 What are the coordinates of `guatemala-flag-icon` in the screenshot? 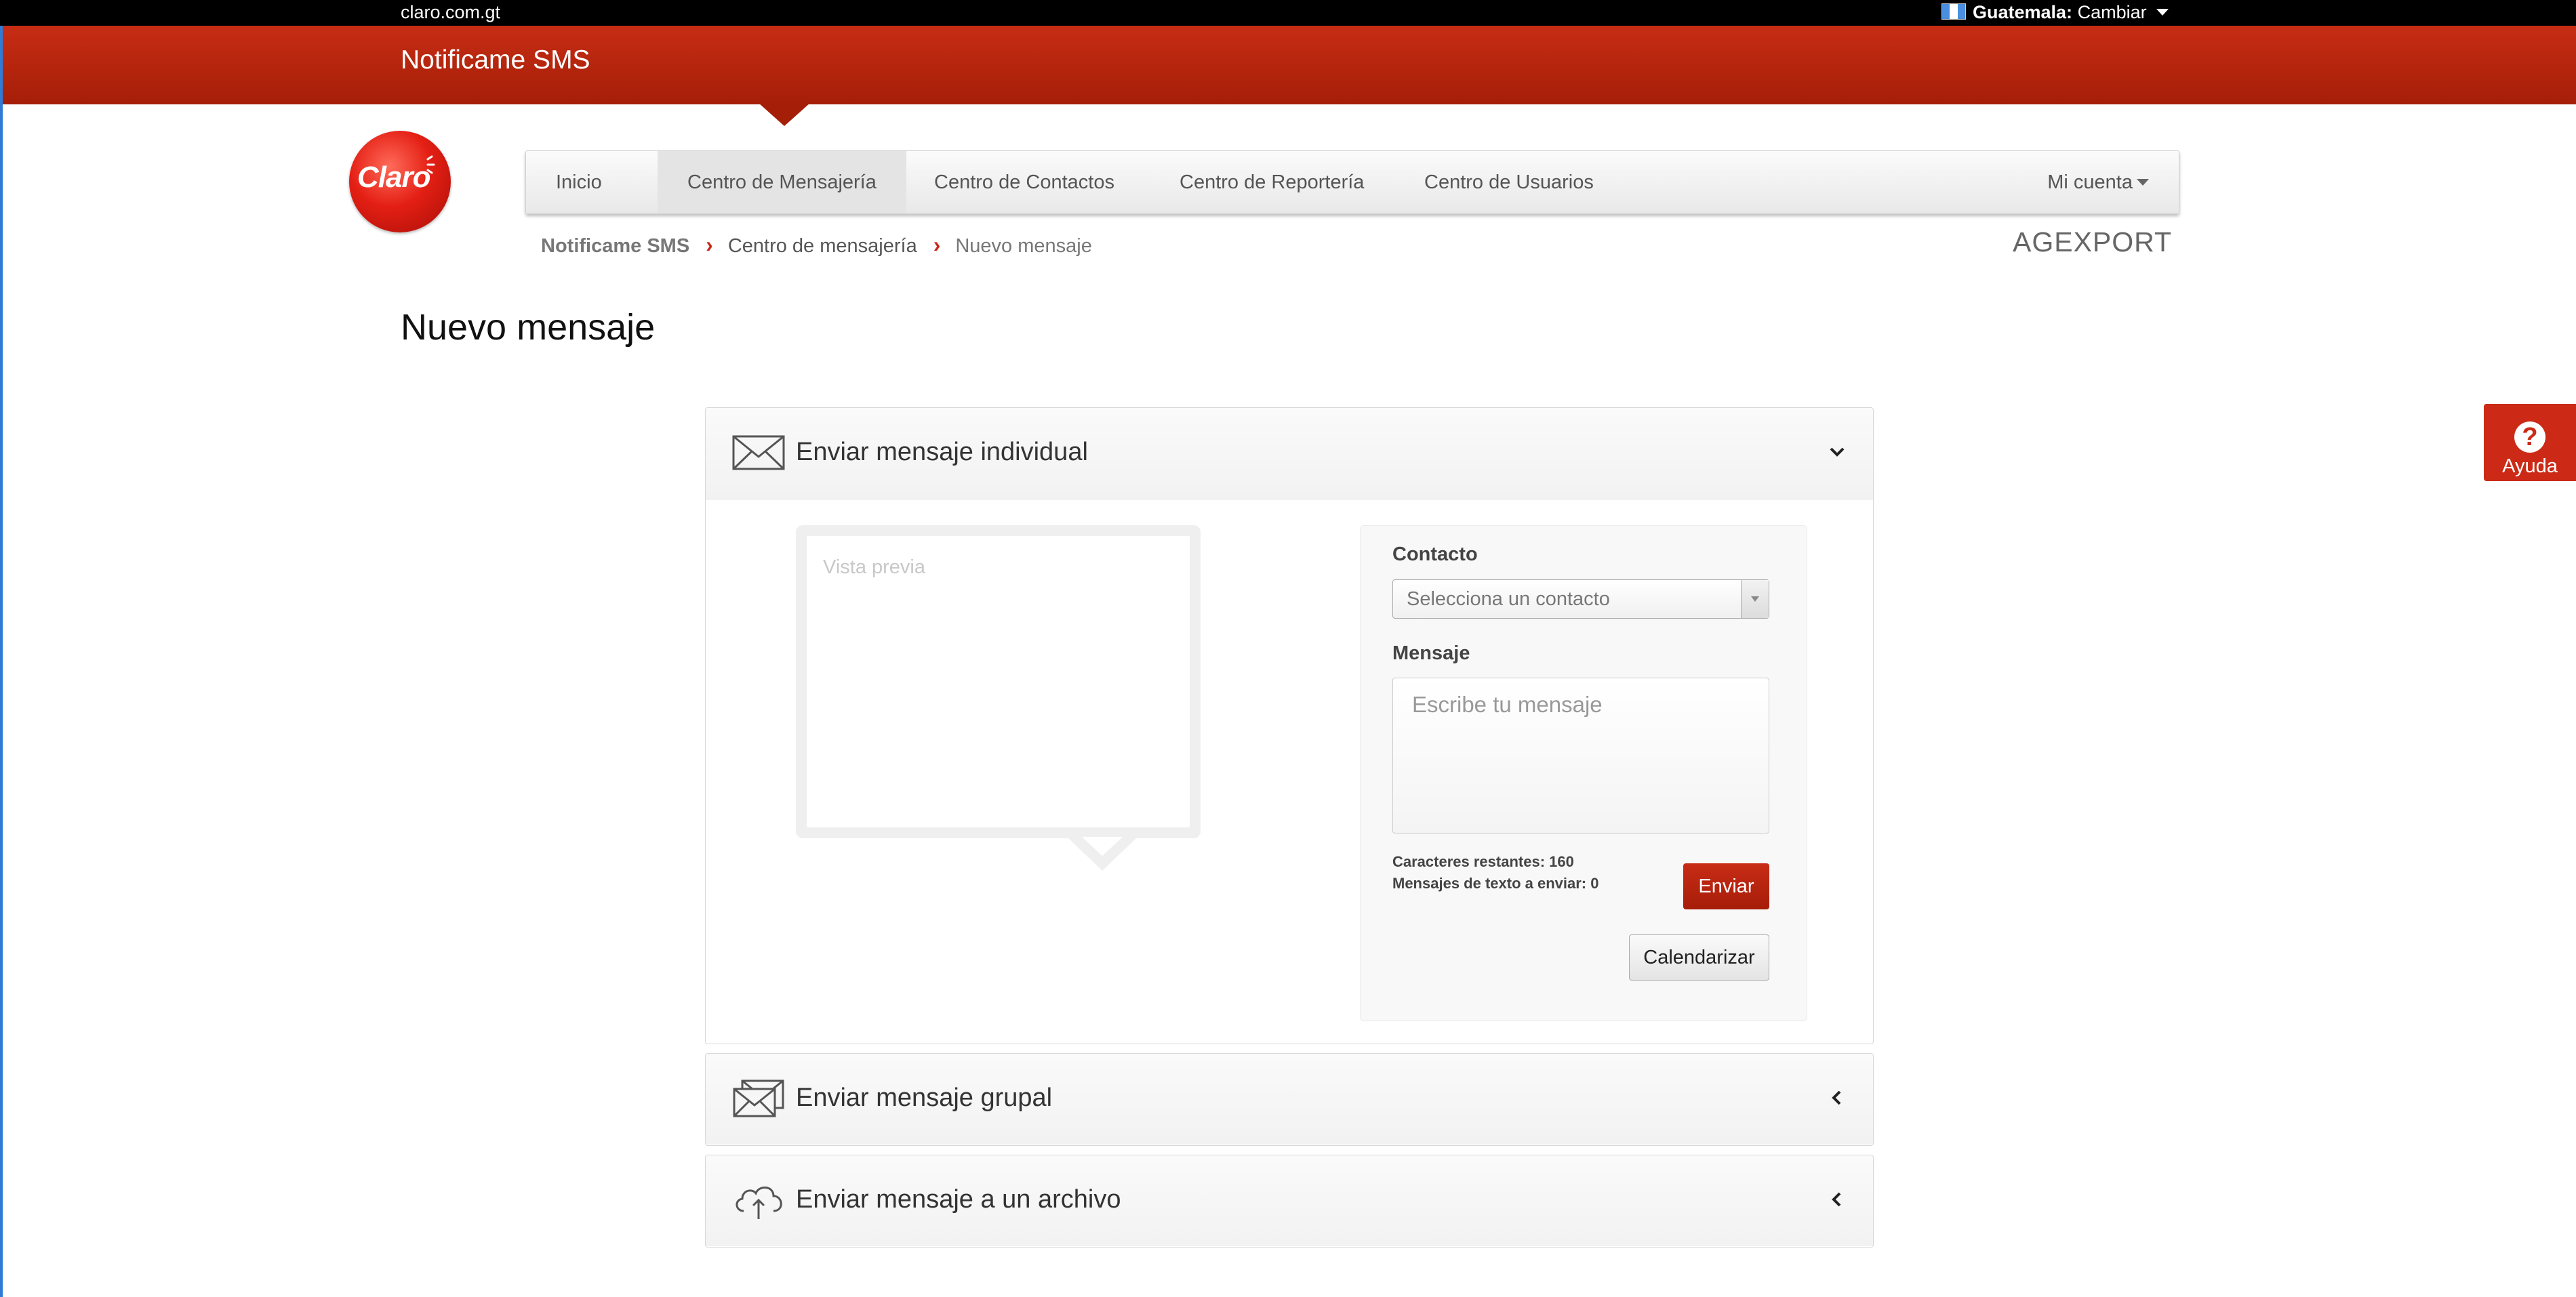 It's located at (1953, 11).